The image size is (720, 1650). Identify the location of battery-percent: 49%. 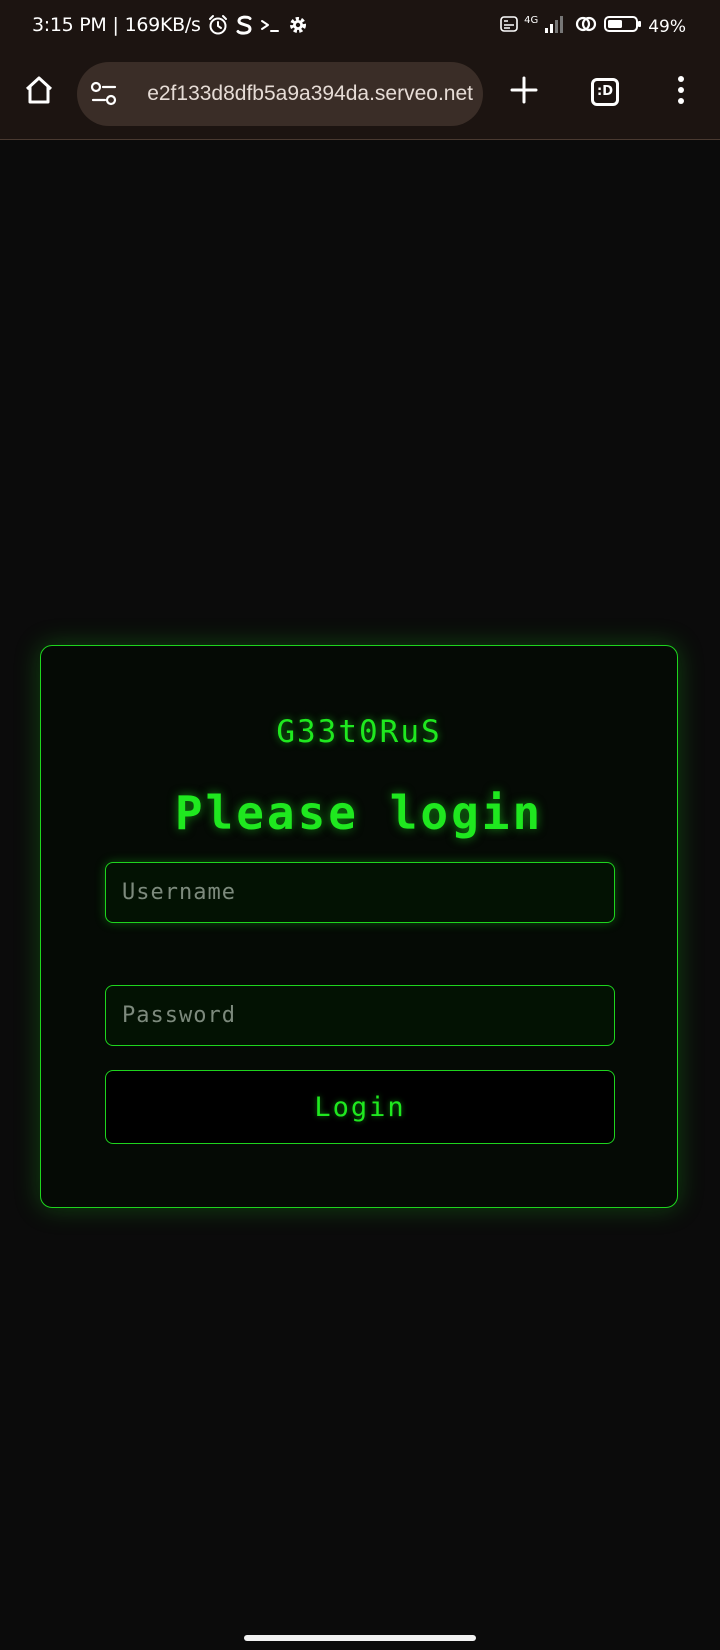
(667, 26).